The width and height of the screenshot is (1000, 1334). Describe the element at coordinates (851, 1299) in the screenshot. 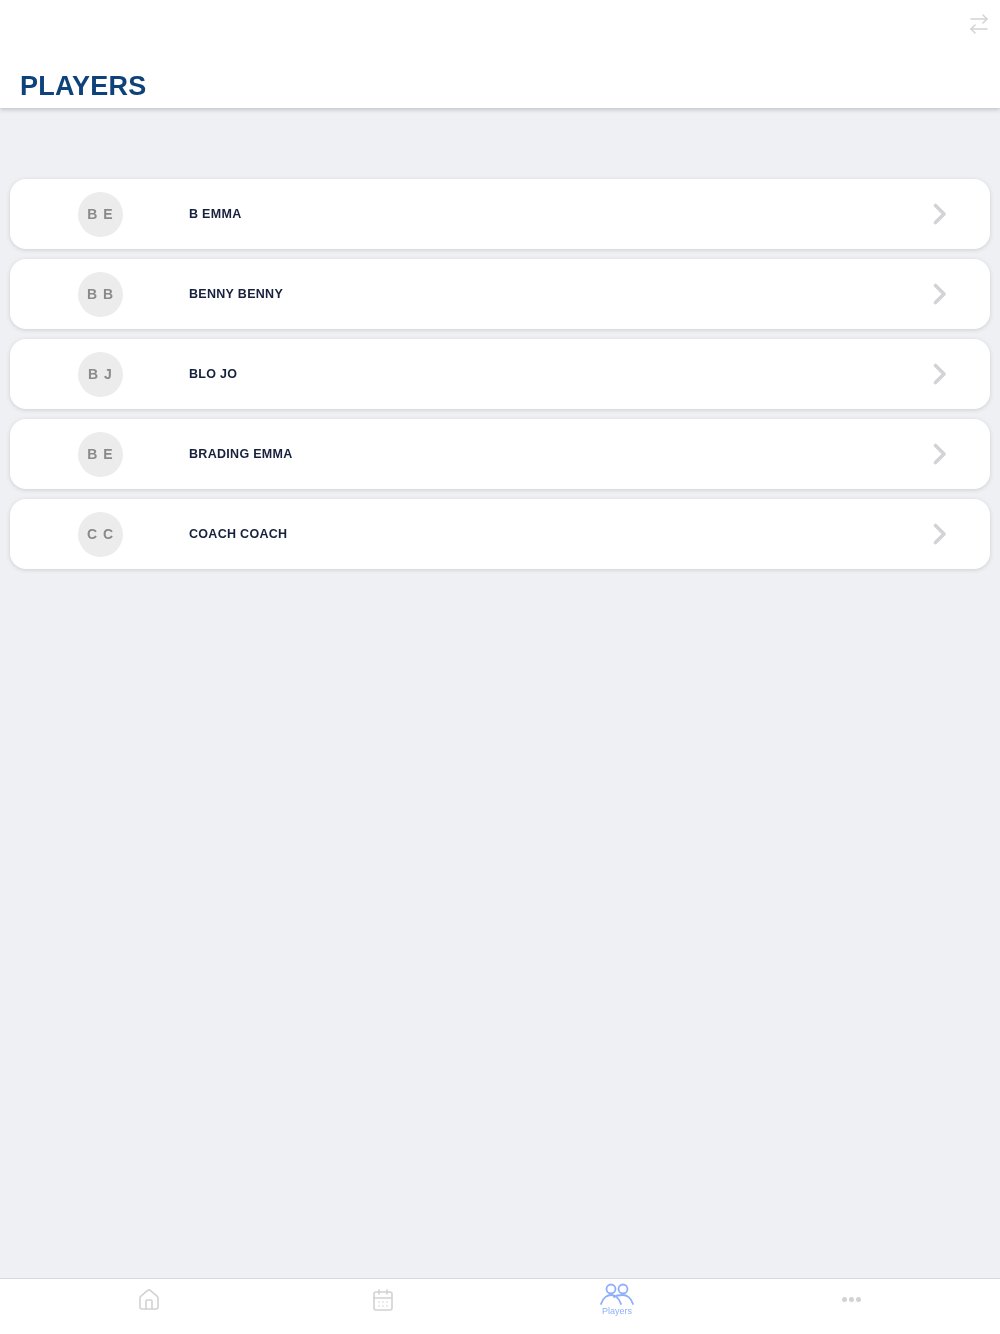

I see `more-icon` at that location.